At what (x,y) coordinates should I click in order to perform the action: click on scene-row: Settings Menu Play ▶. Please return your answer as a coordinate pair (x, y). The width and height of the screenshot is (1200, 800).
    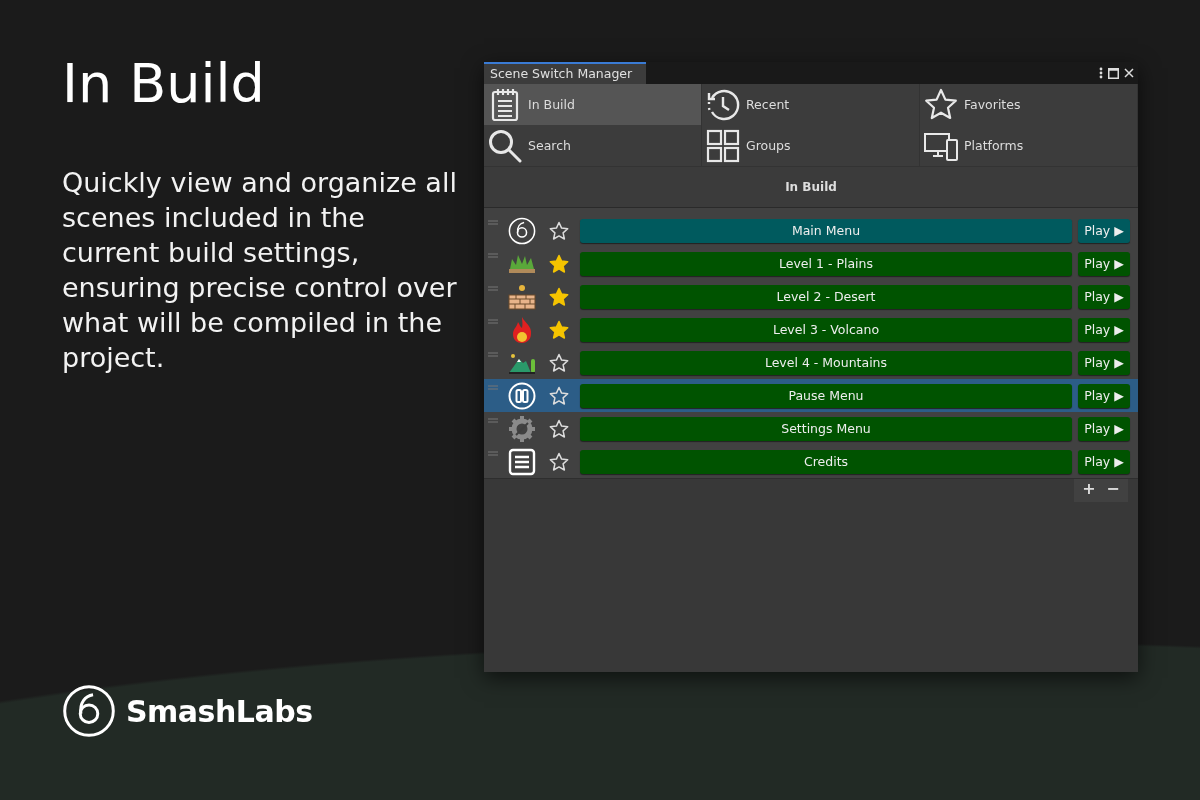
    Looking at the image, I should click on (811, 428).